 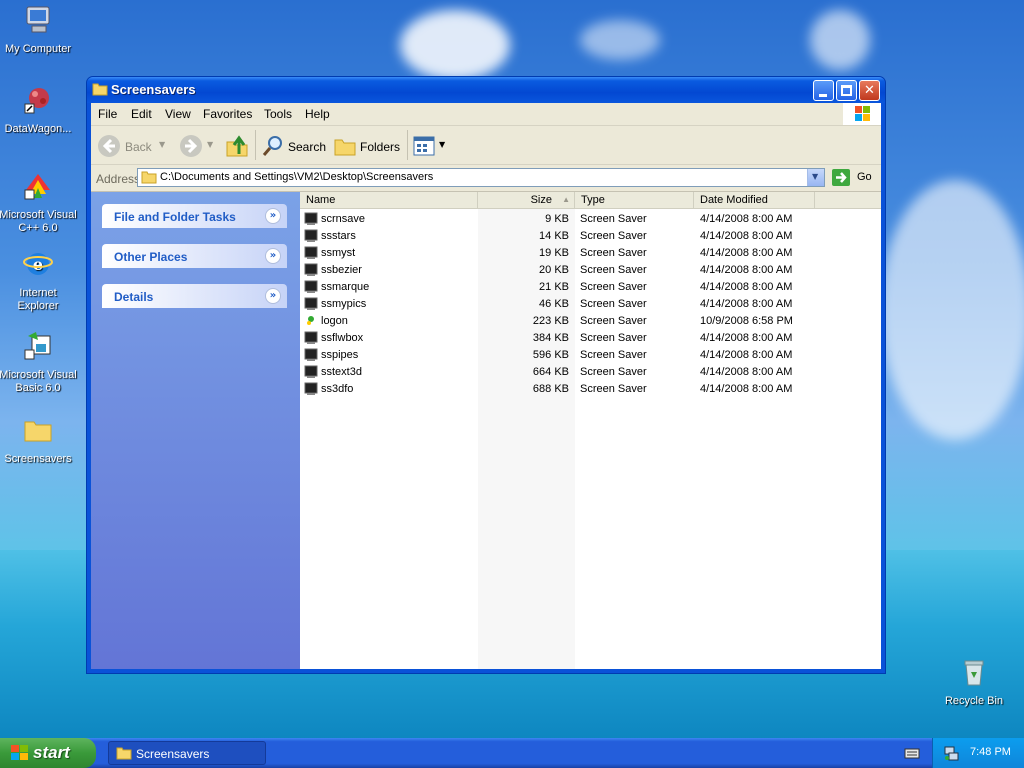 What do you see at coordinates (864, 177) in the screenshot?
I see `go-label: Go` at bounding box center [864, 177].